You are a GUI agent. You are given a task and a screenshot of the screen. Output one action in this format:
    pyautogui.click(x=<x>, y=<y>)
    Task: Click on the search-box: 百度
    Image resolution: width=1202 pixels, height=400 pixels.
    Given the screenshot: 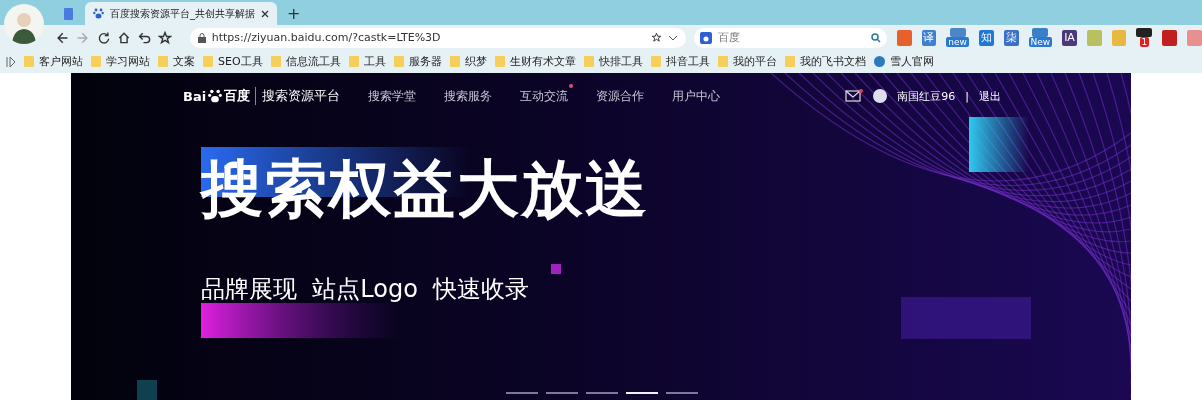 What is the action you would take?
    pyautogui.click(x=790, y=37)
    